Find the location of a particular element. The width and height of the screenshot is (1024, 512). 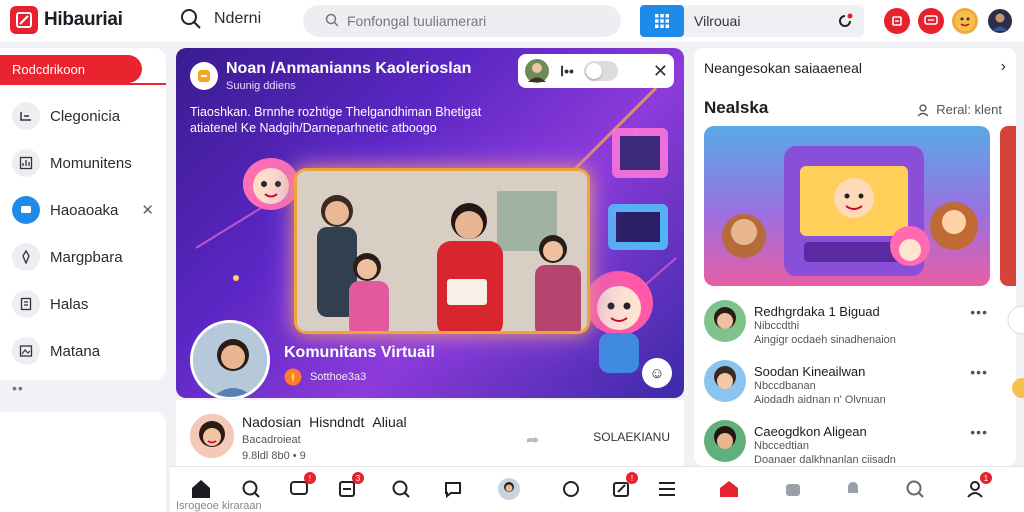

toggle-label: Ⅰ•• is located at coordinates (567, 70).